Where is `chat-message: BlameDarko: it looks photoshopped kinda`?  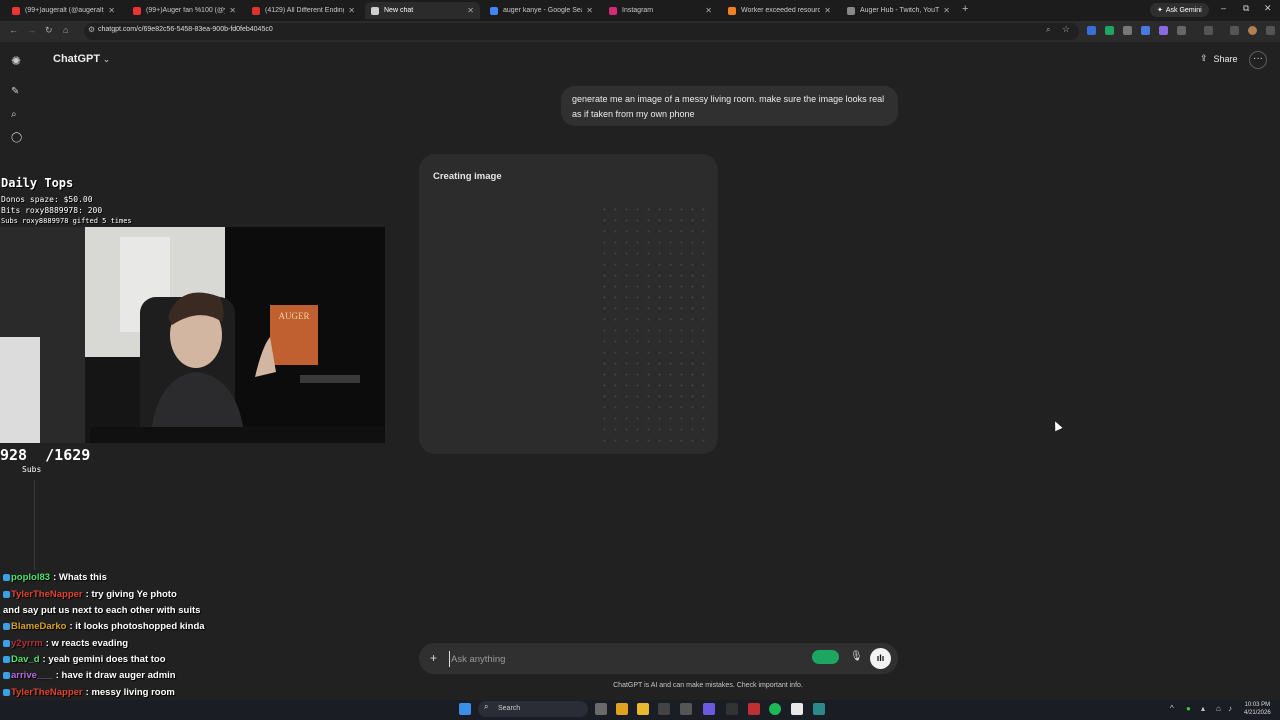 chat-message: BlameDarko: it looks photoshopped kinda is located at coordinates (104, 626).